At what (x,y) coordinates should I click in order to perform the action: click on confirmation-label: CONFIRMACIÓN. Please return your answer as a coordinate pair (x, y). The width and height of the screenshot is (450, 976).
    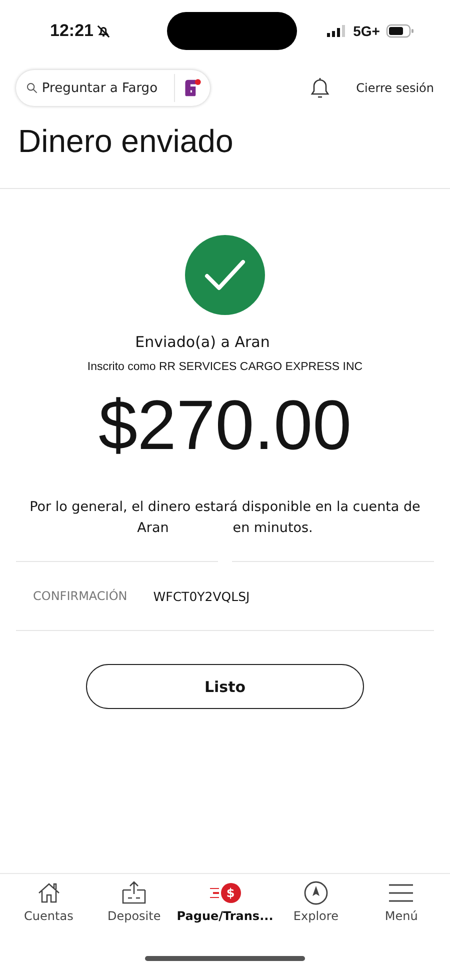
    Looking at the image, I should click on (80, 596).